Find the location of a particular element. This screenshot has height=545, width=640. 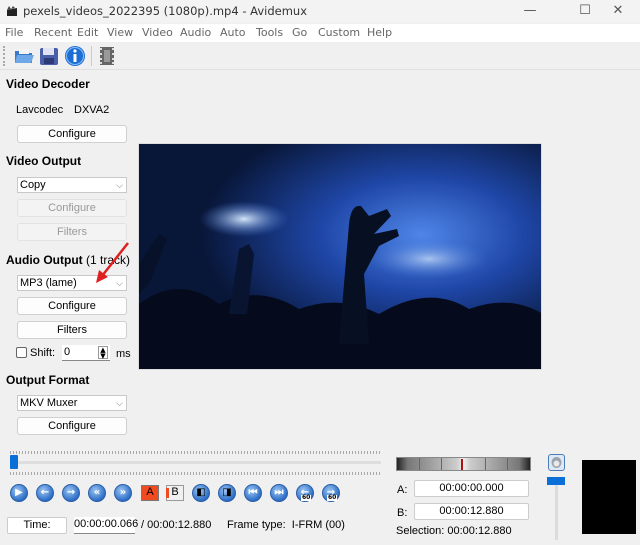

menu-custom: Custom is located at coordinates (339, 32).